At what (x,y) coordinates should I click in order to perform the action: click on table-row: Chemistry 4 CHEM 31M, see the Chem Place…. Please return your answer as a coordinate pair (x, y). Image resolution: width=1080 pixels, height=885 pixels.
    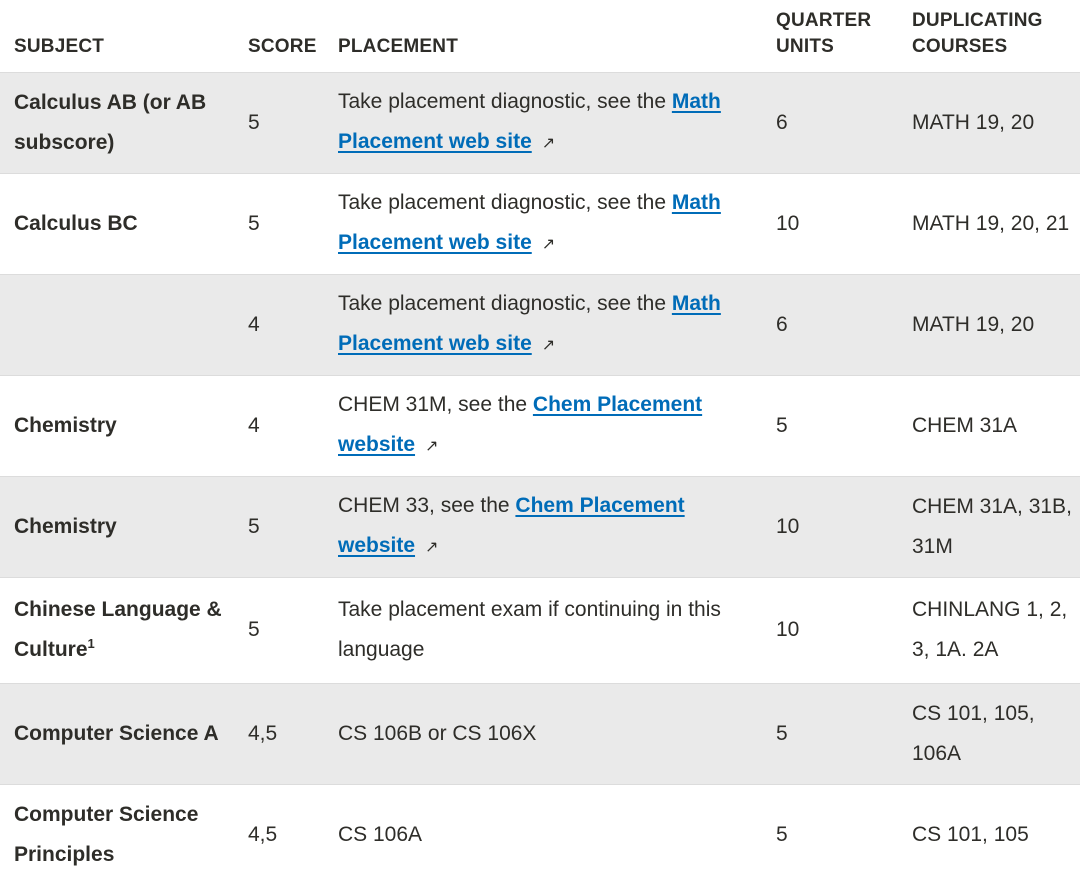
    Looking at the image, I should click on (540, 425).